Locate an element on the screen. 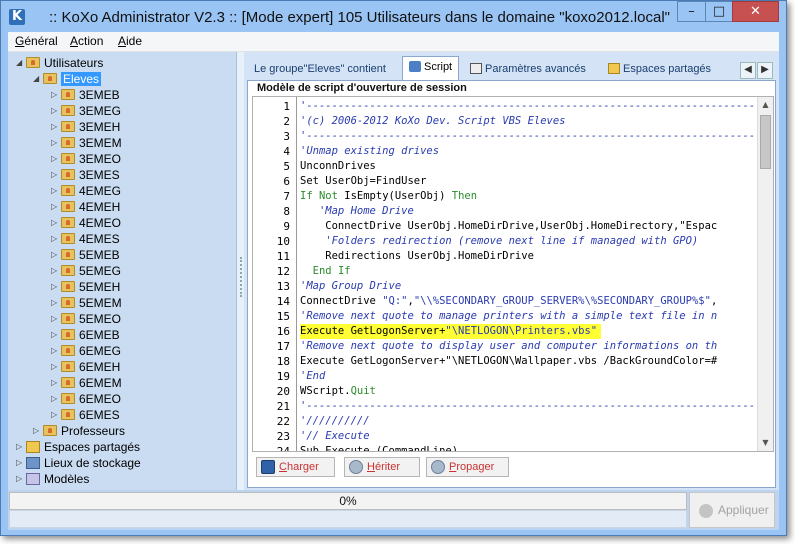 This screenshot has width=795, height=544. tree-node-group: ▷ 6EMEM is located at coordinates (86, 383).